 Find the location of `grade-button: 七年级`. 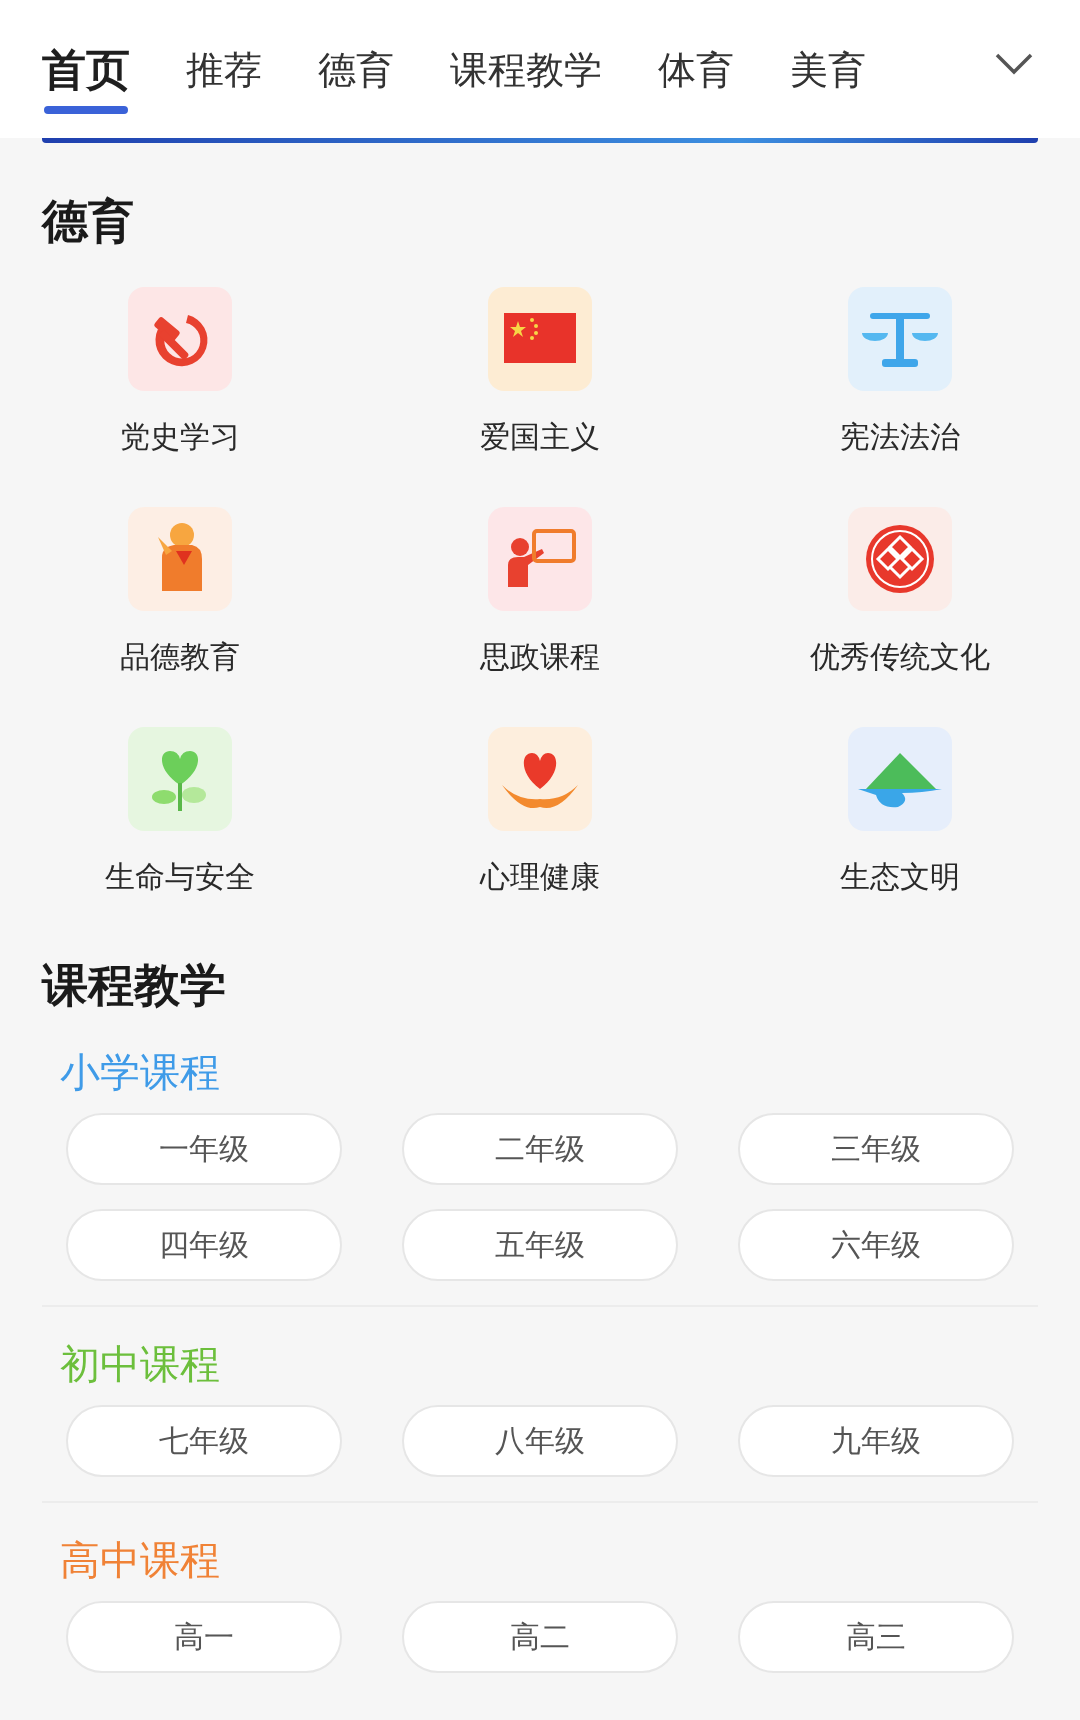

grade-button: 七年级 is located at coordinates (204, 1441).